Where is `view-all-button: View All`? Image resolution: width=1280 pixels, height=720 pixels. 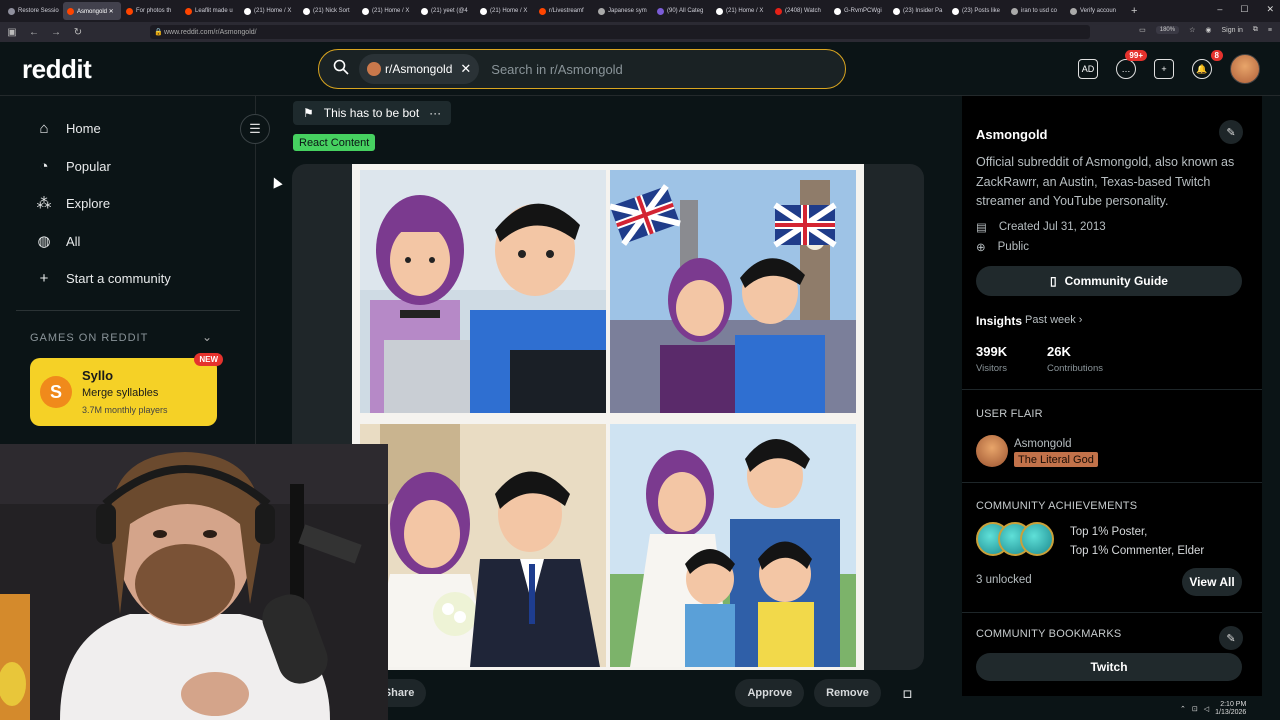 view-all-button: View All is located at coordinates (1212, 582).